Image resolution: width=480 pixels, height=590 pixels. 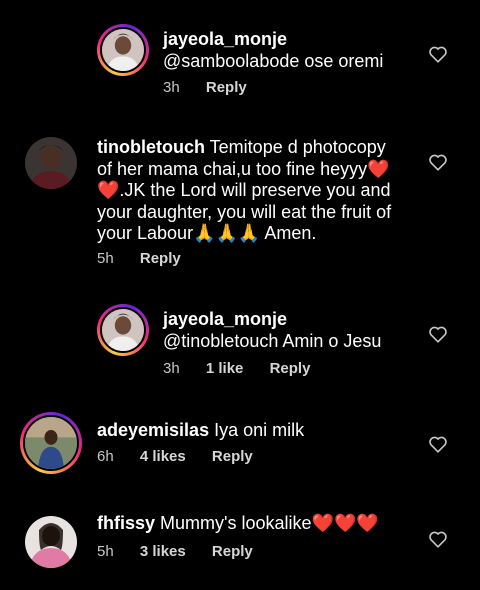 What do you see at coordinates (288, 233) in the screenshot?
I see `comment-text-3: Amen.` at bounding box center [288, 233].